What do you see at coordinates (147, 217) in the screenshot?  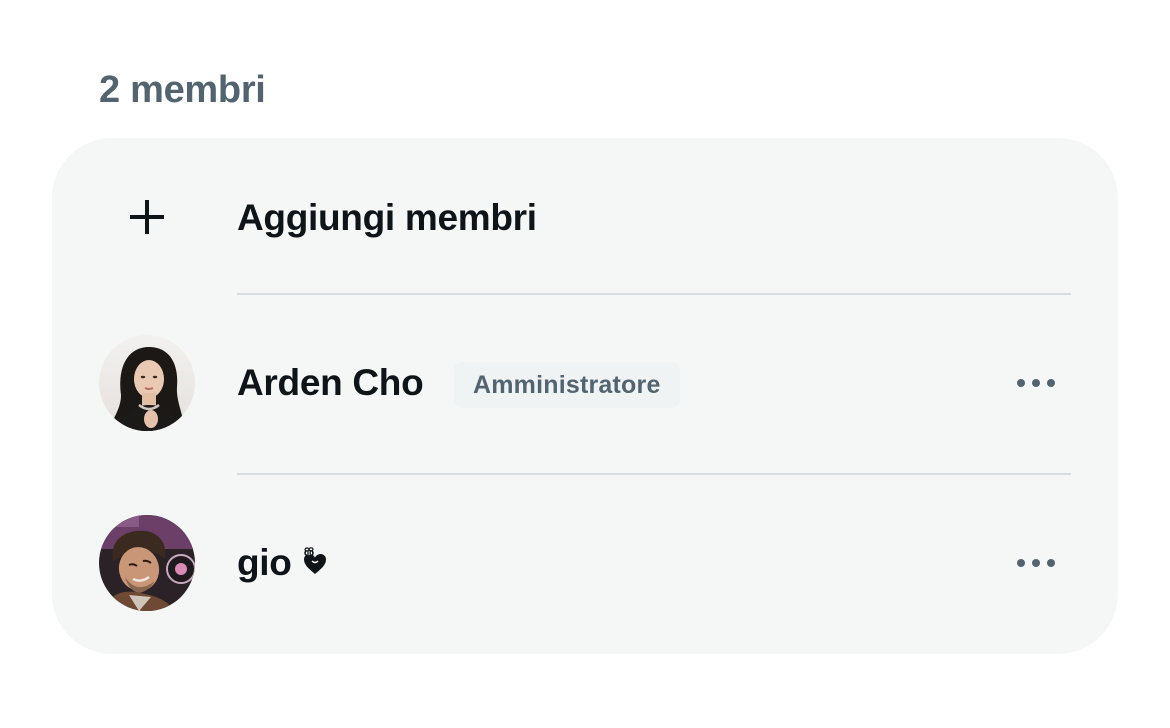 I see `plus-icon` at bounding box center [147, 217].